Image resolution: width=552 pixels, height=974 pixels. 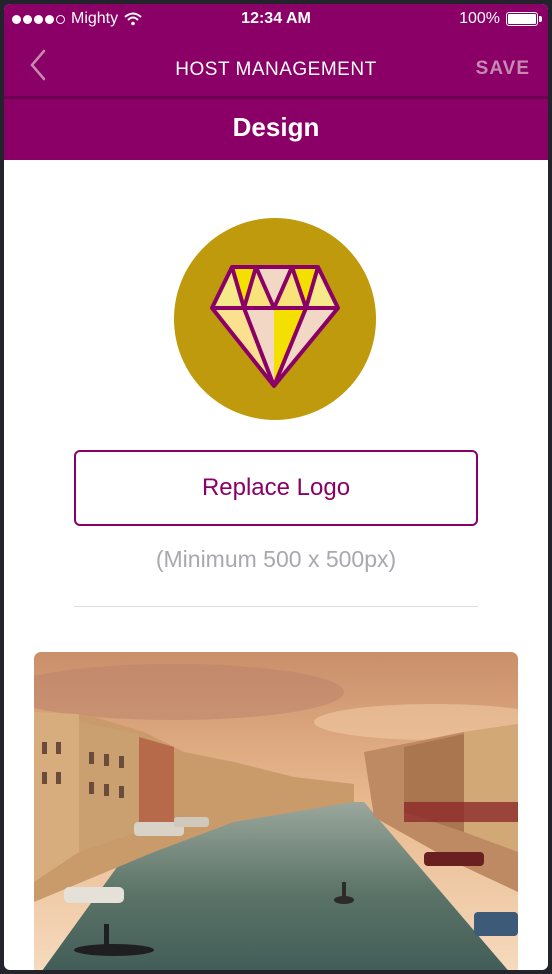 I want to click on page-title: HOST MANAGEMENT, so click(x=276, y=69).